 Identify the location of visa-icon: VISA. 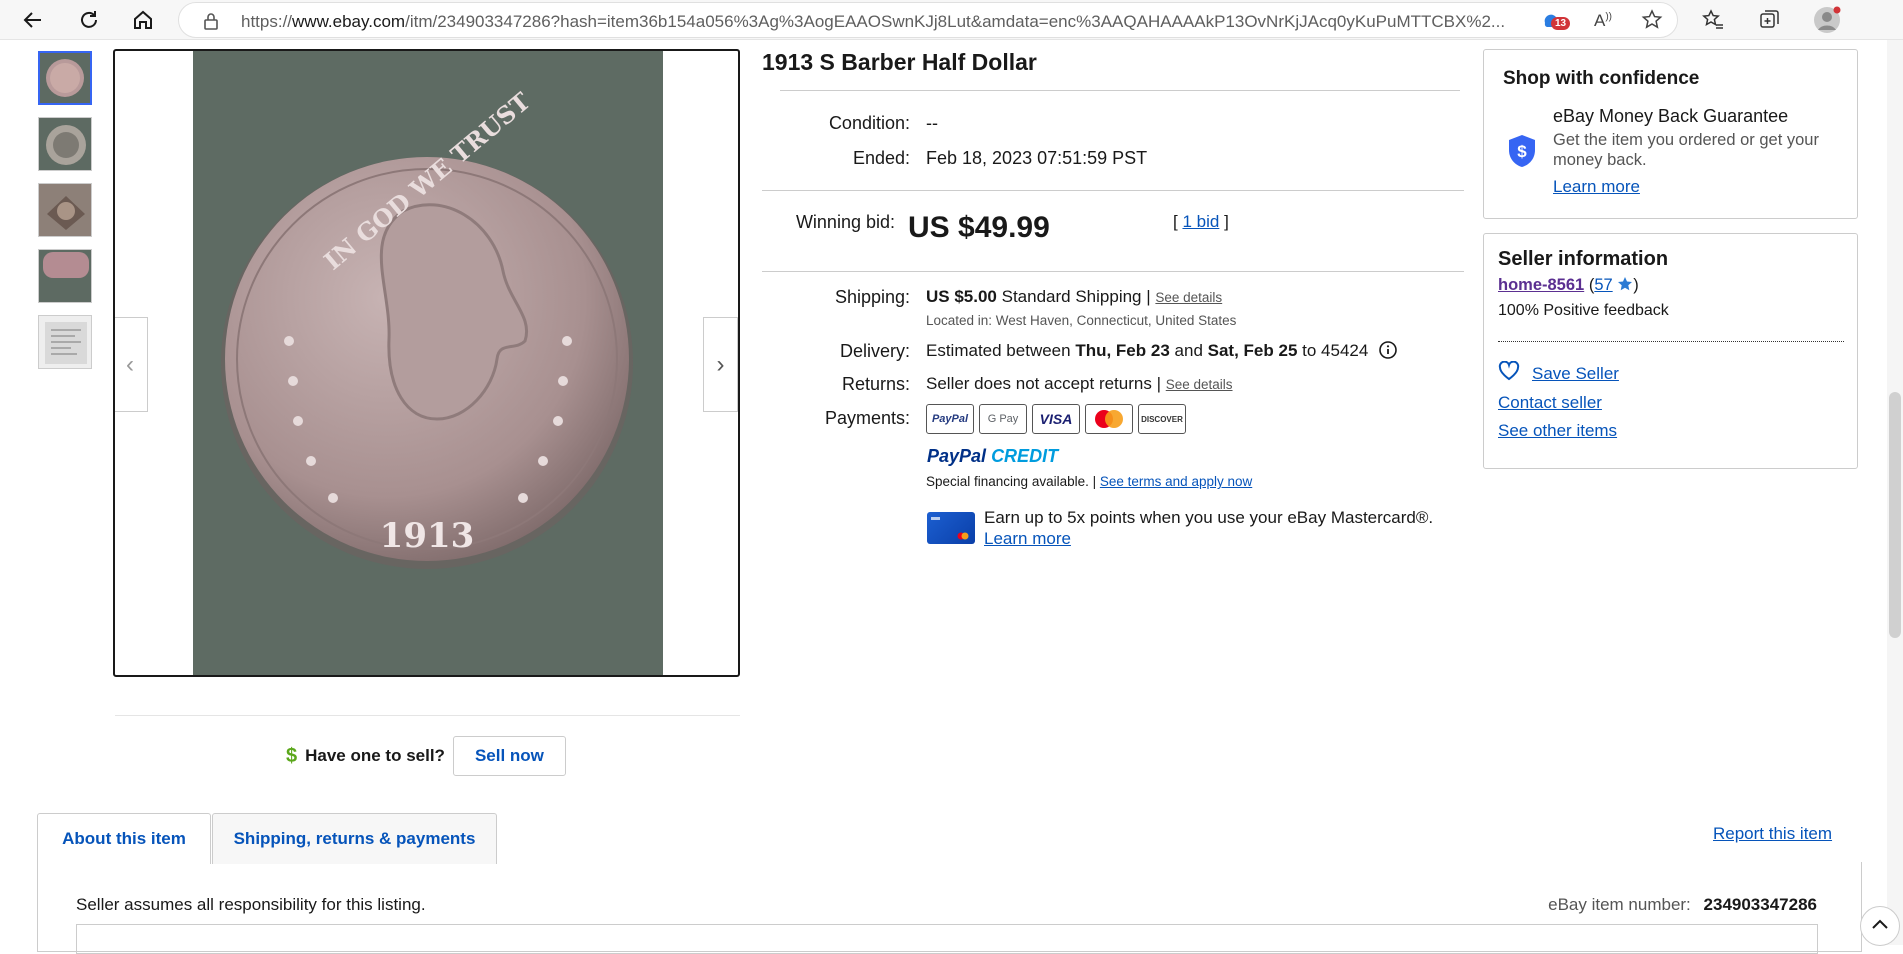
(1056, 419).